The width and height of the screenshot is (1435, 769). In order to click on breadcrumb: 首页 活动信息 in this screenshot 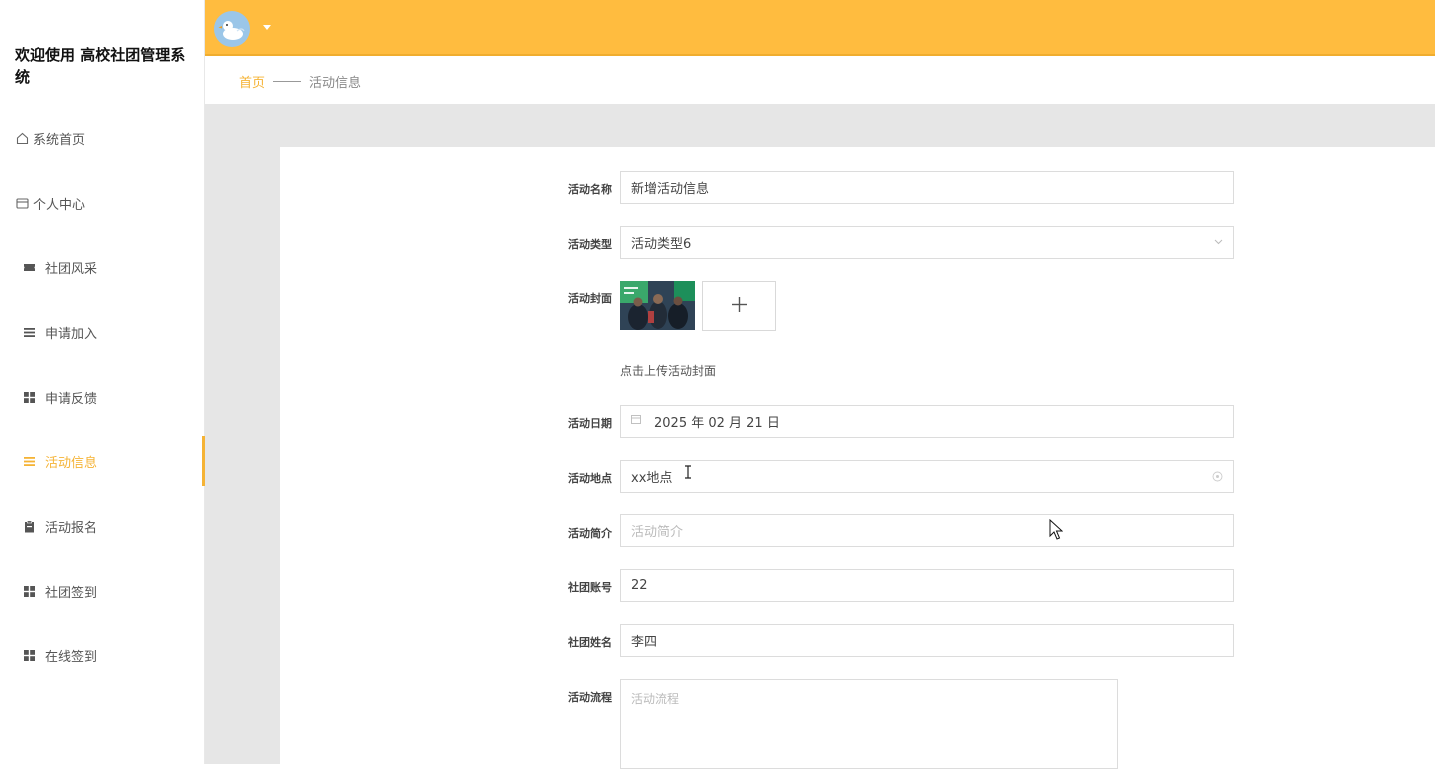, I will do `click(820, 81)`.